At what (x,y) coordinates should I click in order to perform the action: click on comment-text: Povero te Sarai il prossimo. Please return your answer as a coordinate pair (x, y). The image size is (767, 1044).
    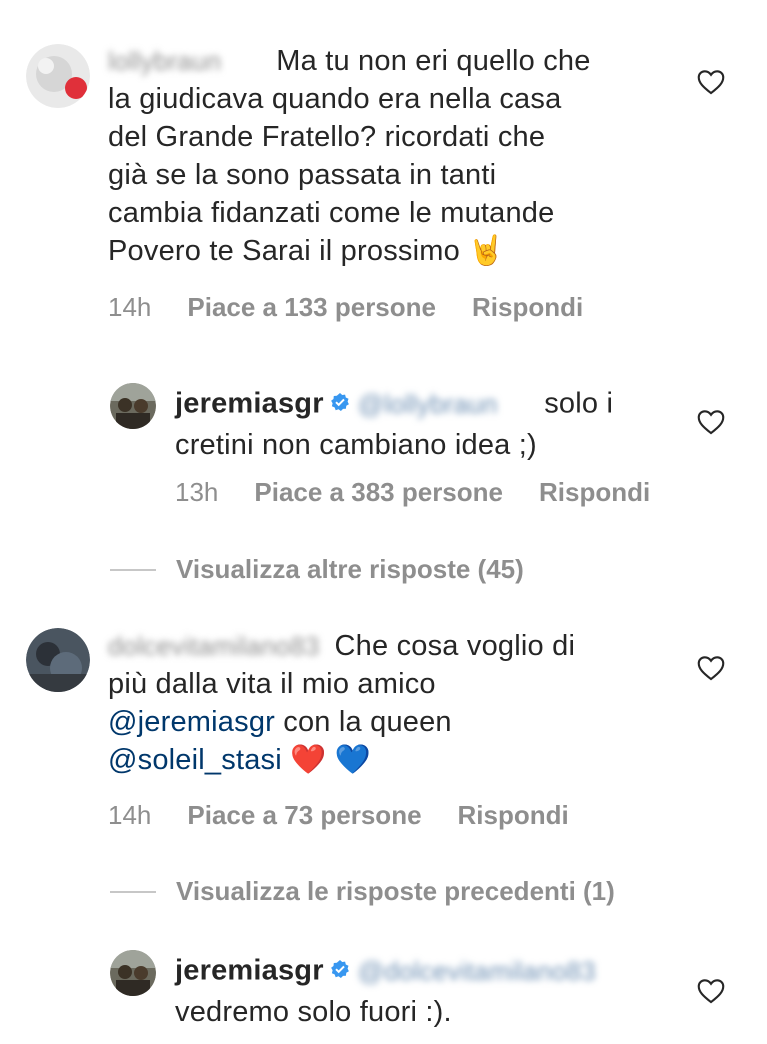
    Looking at the image, I should click on (284, 251).